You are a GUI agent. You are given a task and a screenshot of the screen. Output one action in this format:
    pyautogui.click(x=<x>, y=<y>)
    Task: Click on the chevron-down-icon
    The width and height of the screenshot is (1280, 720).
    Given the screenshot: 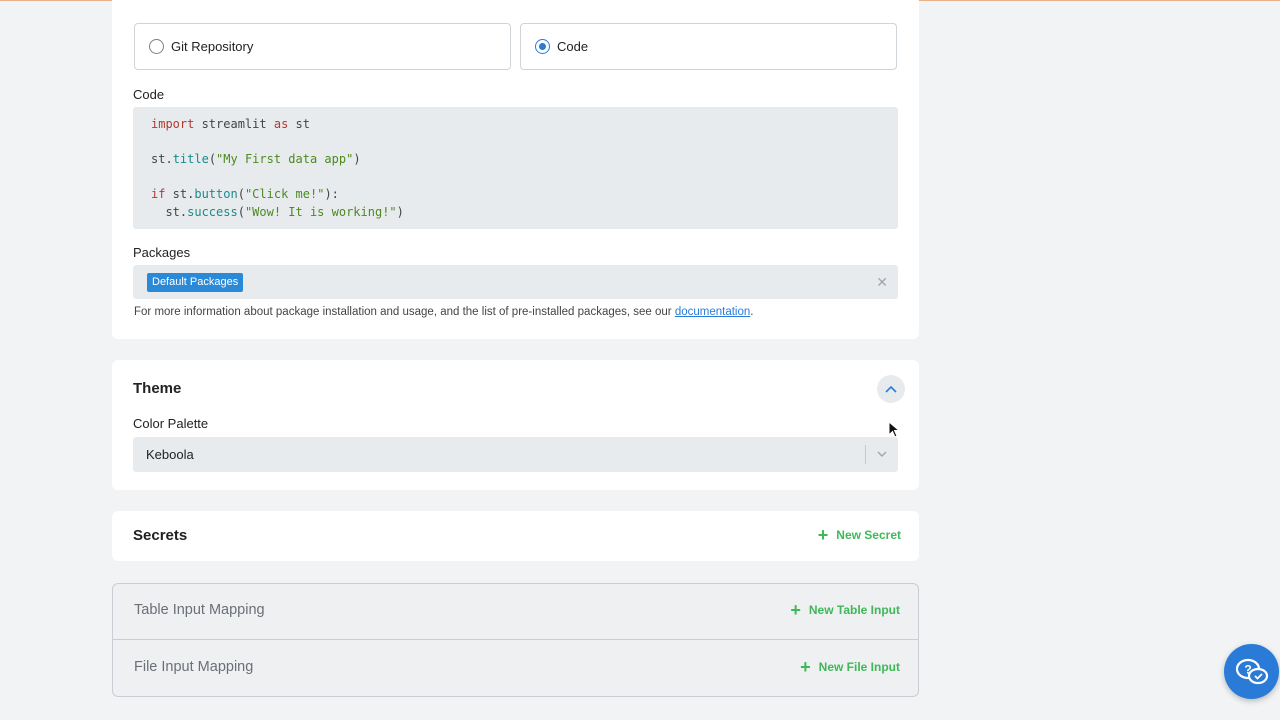 What is the action you would take?
    pyautogui.click(x=882, y=454)
    